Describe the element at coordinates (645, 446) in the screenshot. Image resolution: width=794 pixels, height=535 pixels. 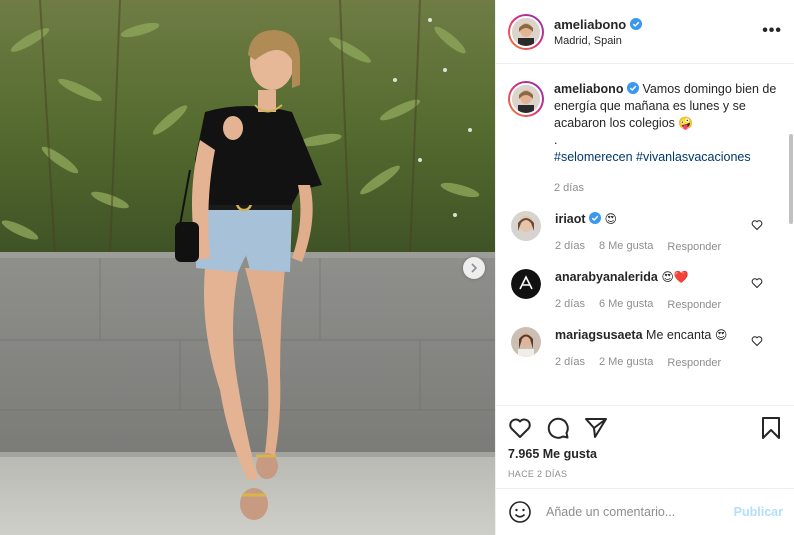
I see `post-actions: 7.965 Me gusta HACE 2 DÍAS` at that location.